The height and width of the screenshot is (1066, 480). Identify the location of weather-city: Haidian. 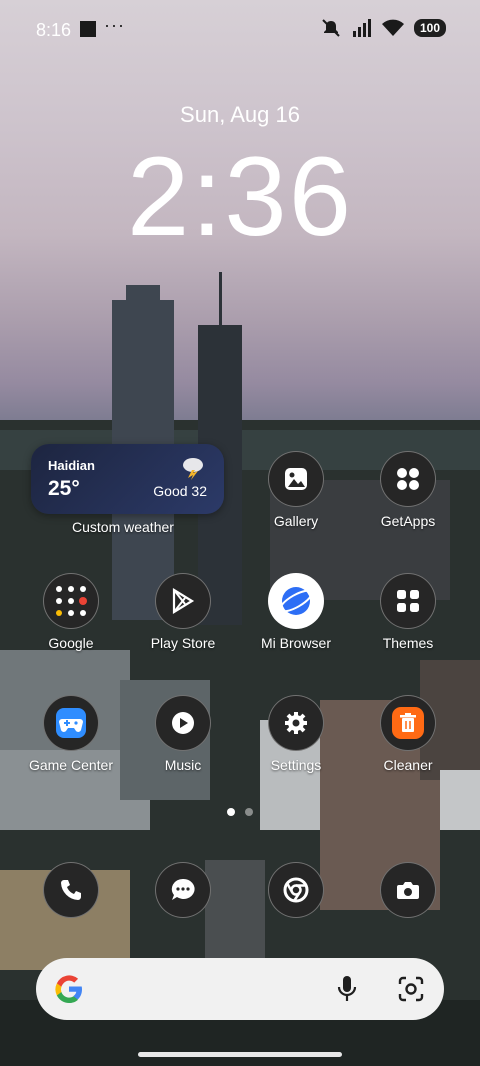
(71, 465).